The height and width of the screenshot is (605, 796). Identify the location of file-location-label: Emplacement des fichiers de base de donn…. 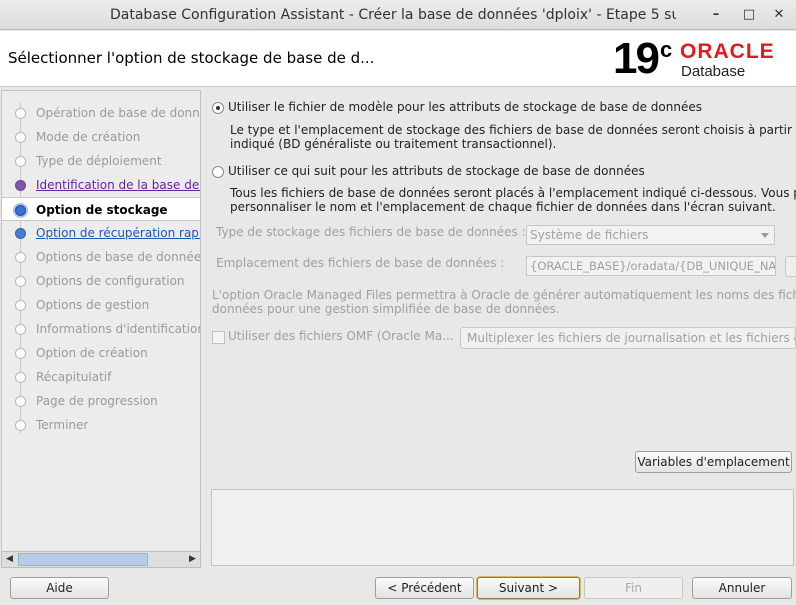
(360, 263).